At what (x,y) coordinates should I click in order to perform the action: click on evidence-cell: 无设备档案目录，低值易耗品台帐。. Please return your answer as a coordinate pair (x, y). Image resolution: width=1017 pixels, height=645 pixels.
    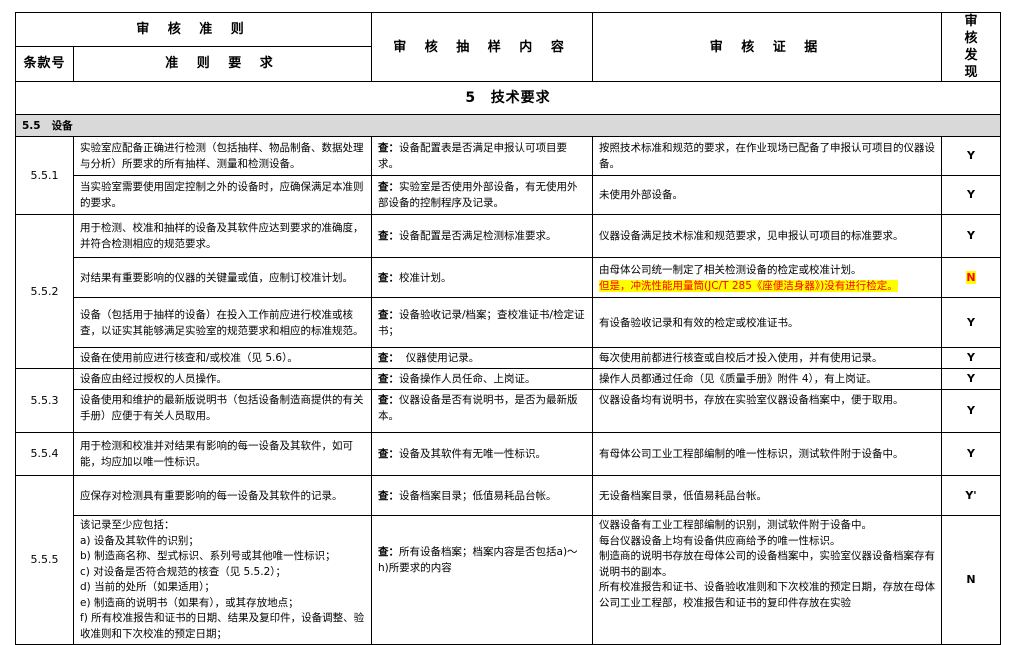
    Looking at the image, I should click on (767, 495).